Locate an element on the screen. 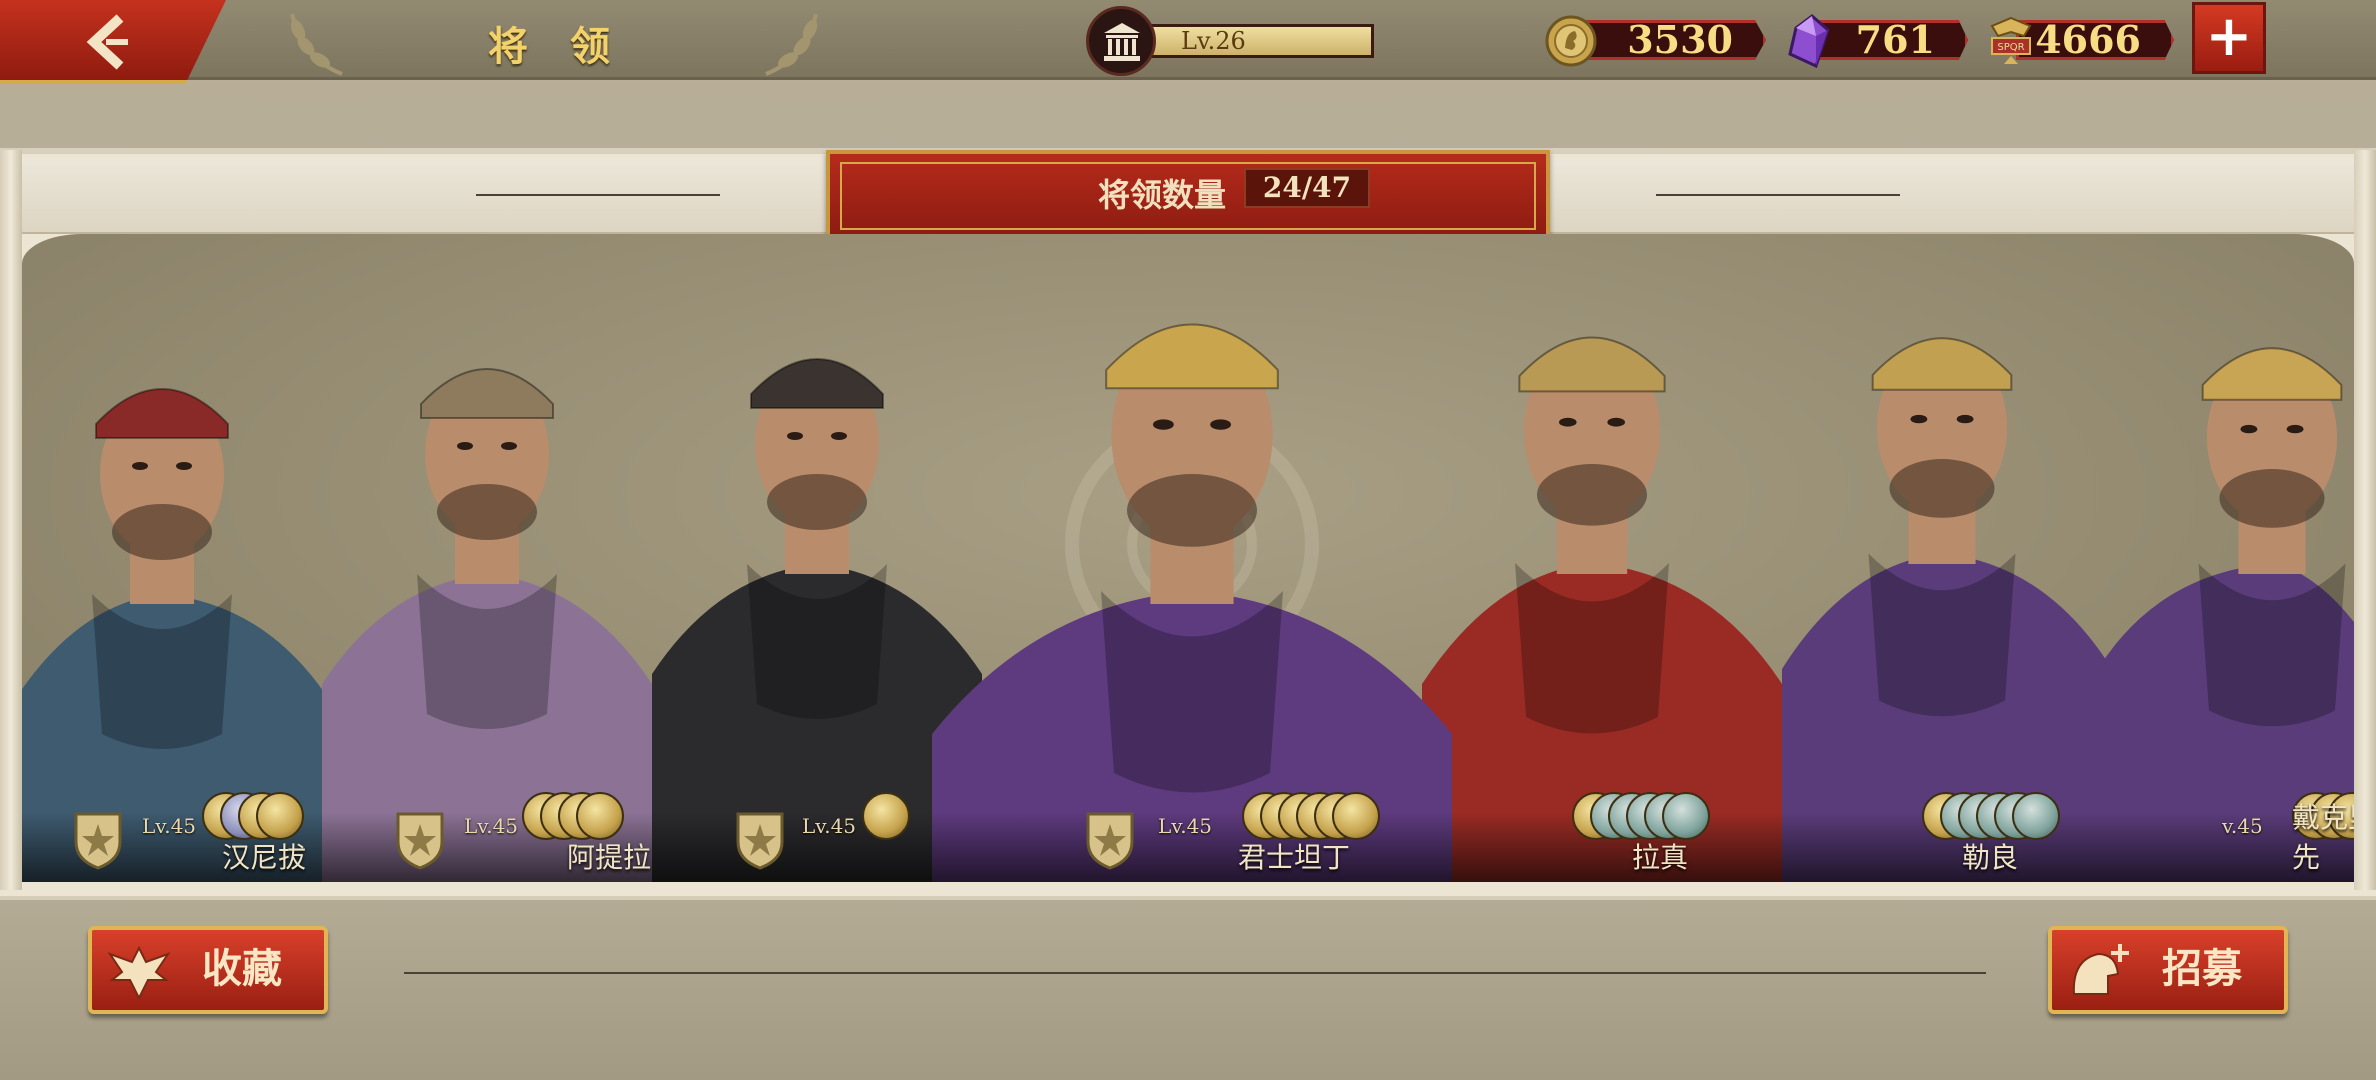 This screenshot has height=1080, width=2376. general-name: 君士坦丁 is located at coordinates (1294, 857).